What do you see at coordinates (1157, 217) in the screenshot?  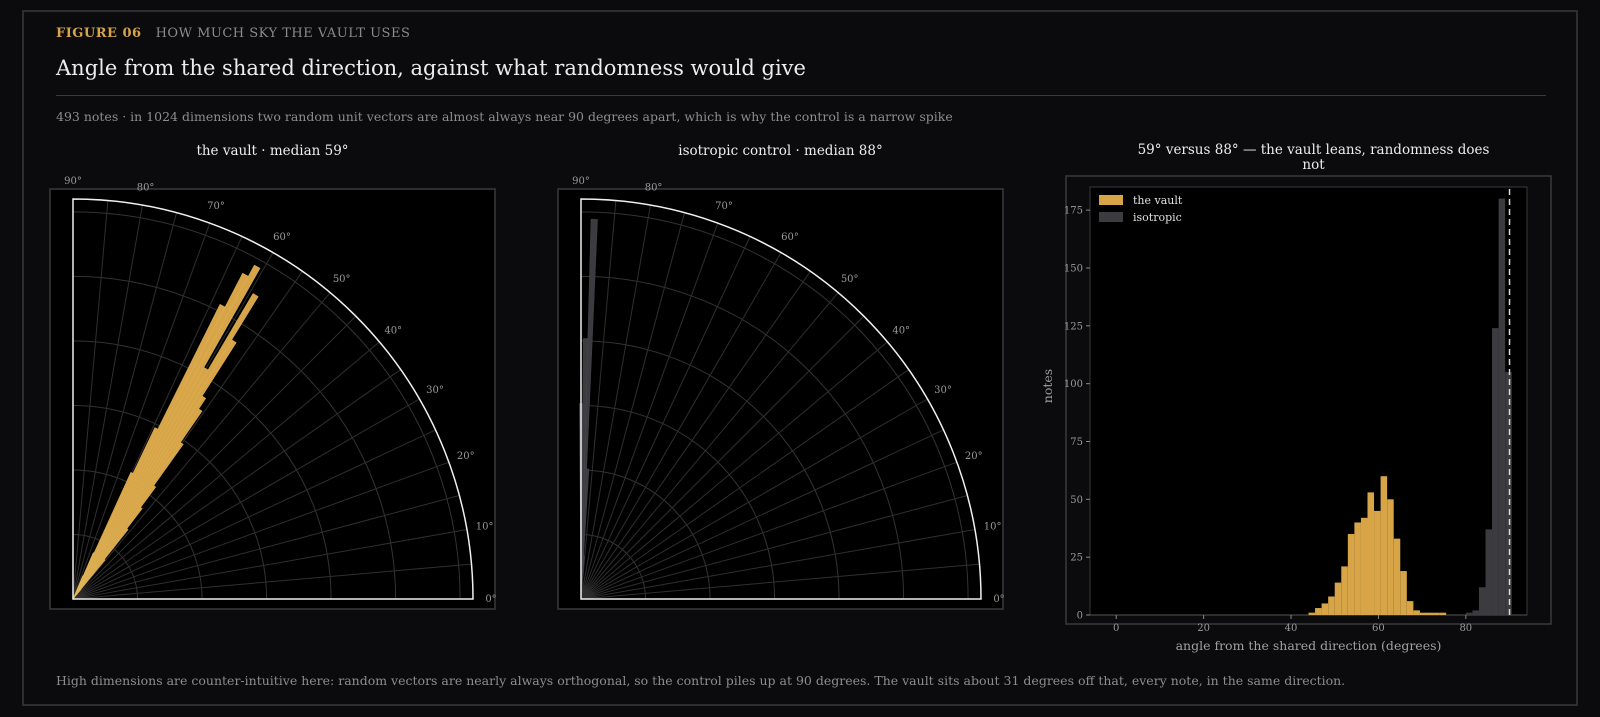 I see `legend-label: isotropic` at bounding box center [1157, 217].